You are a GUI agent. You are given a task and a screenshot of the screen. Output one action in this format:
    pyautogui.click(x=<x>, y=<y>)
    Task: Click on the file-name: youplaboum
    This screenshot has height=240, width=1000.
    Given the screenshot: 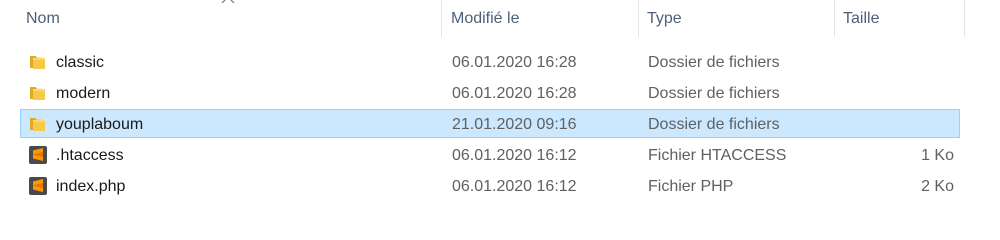 What is the action you would take?
    pyautogui.click(x=100, y=124)
    